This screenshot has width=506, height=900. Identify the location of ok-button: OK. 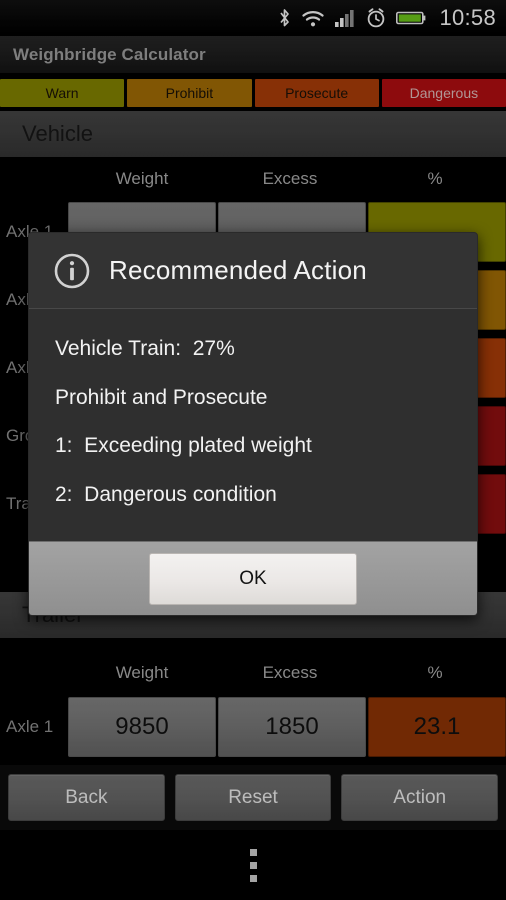
(253, 578).